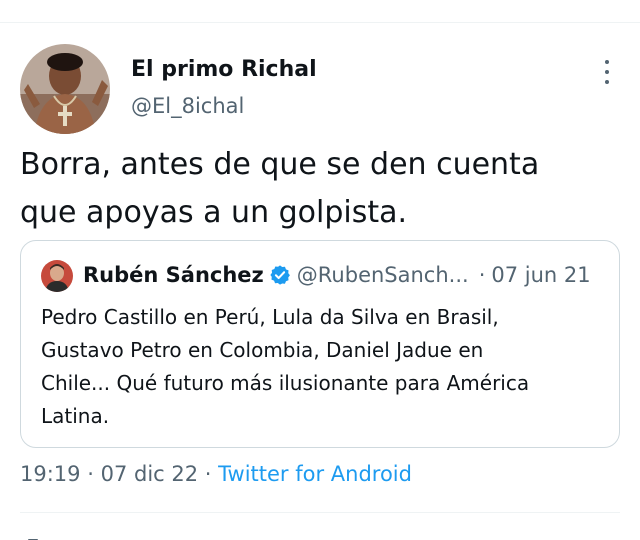  Describe the element at coordinates (50, 474) in the screenshot. I see `tweet-time: 19:19` at that location.